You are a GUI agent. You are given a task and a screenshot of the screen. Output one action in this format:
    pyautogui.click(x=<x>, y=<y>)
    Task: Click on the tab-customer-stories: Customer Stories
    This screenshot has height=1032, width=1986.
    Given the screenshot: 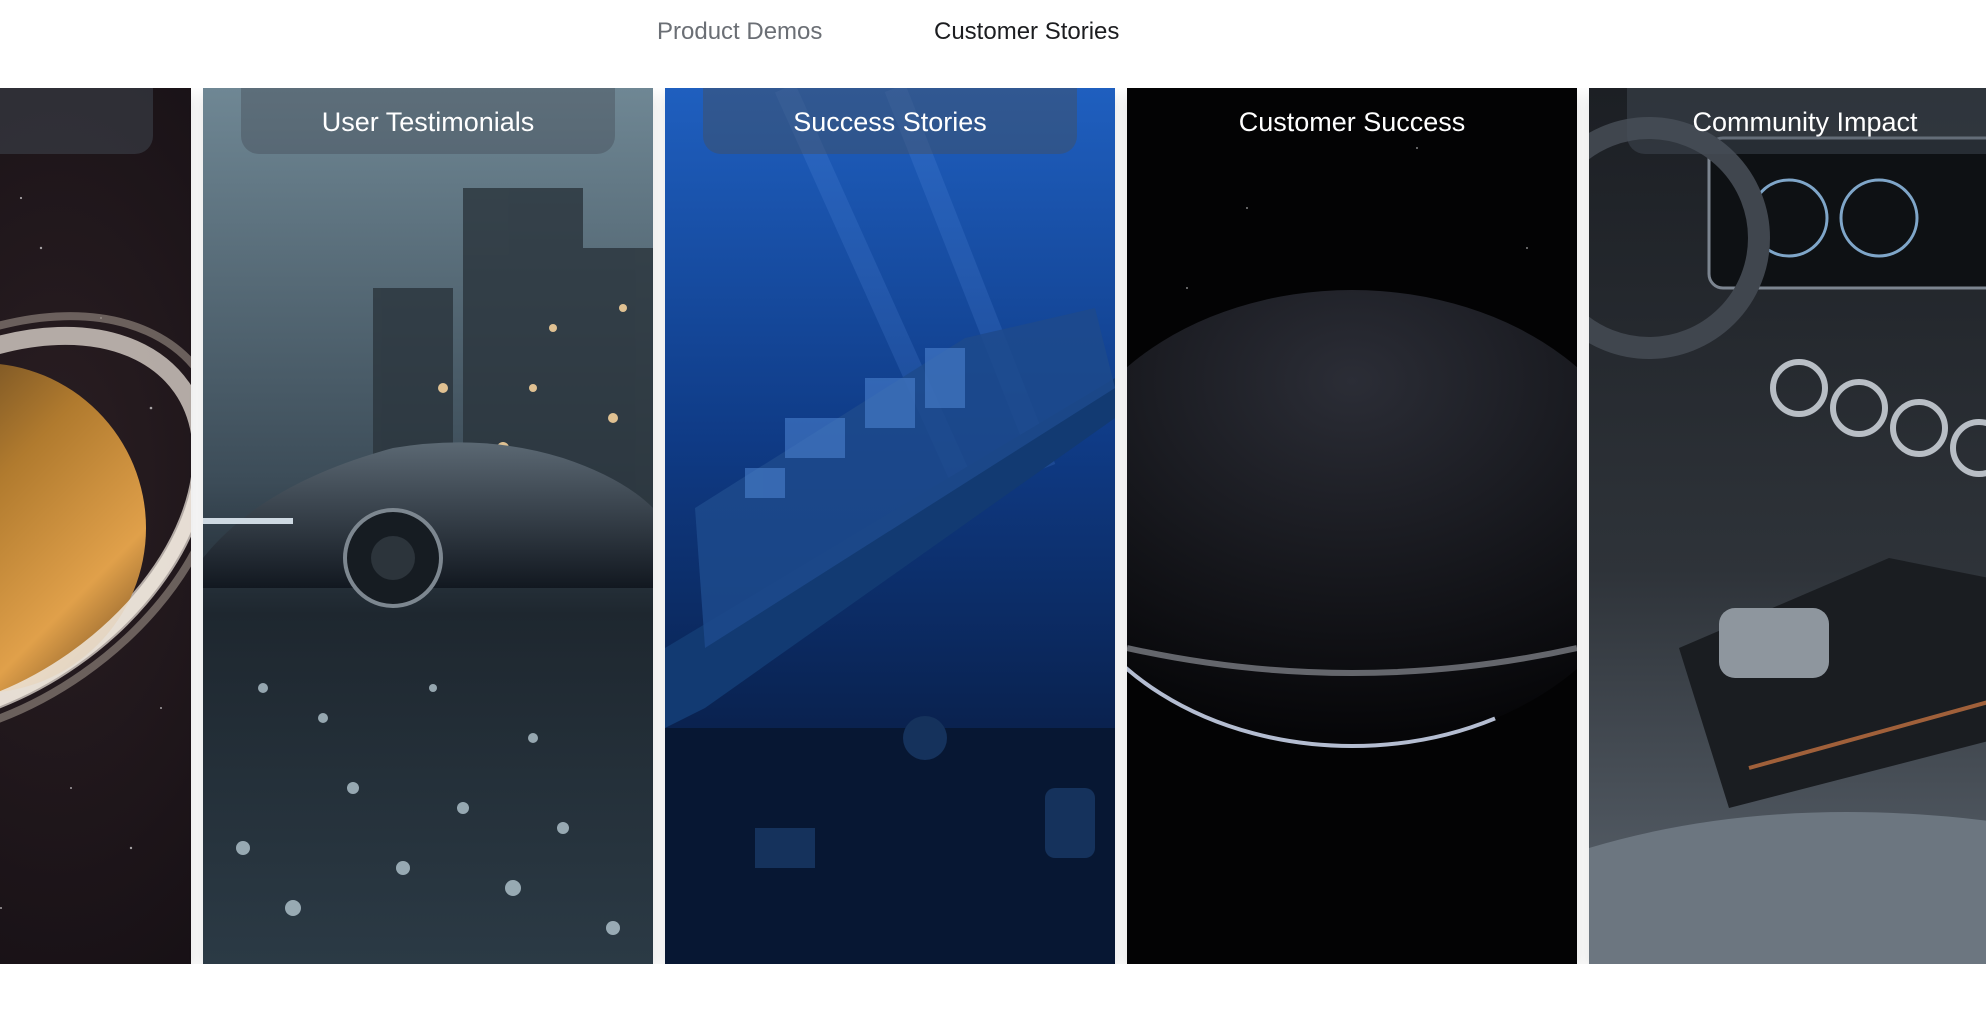 What is the action you would take?
    pyautogui.click(x=1026, y=32)
    